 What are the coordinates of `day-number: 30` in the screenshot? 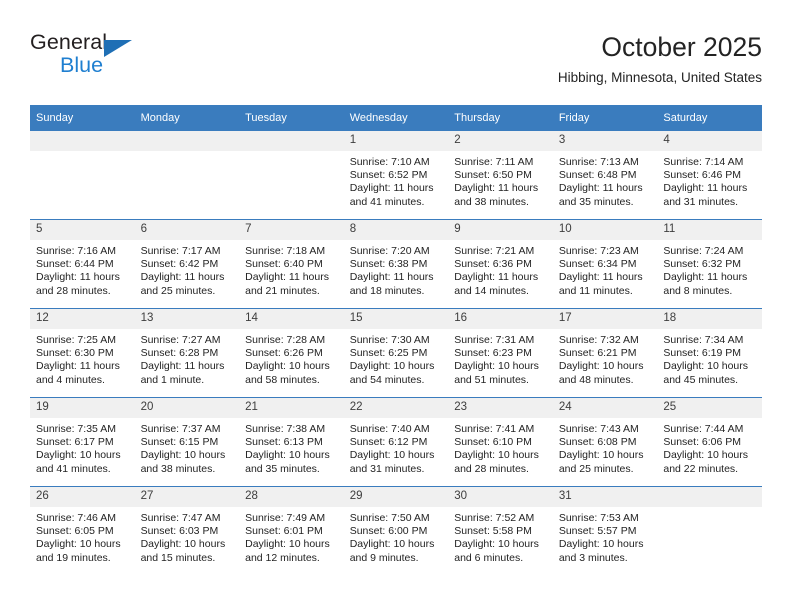 It's located at (500, 497).